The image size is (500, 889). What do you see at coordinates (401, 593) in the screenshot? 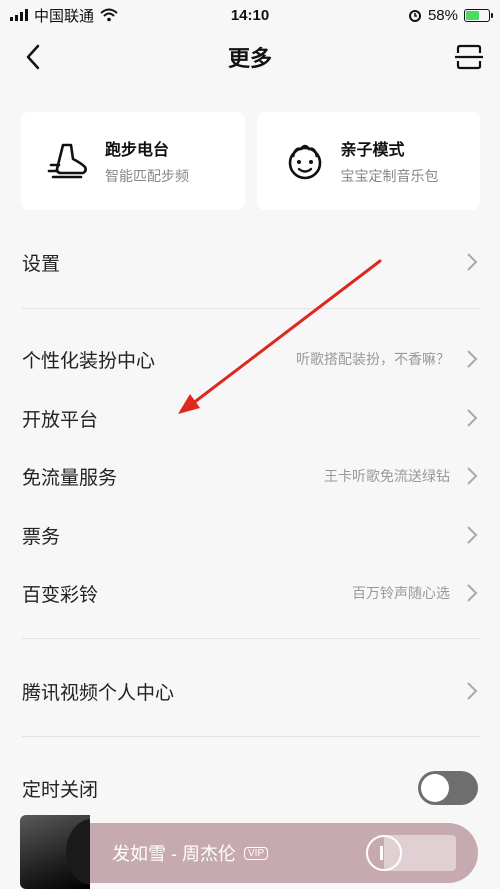
I see `menu-hint: 百万铃声随心选` at bounding box center [401, 593].